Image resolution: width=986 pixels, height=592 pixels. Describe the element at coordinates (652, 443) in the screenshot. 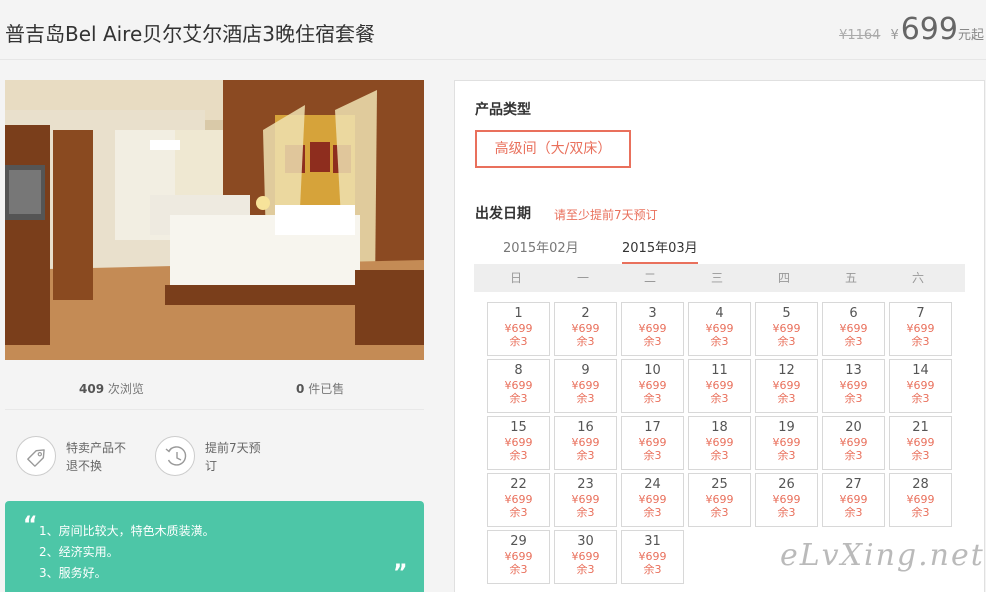

I see `calendar-day: 17 ¥699 余3` at that location.